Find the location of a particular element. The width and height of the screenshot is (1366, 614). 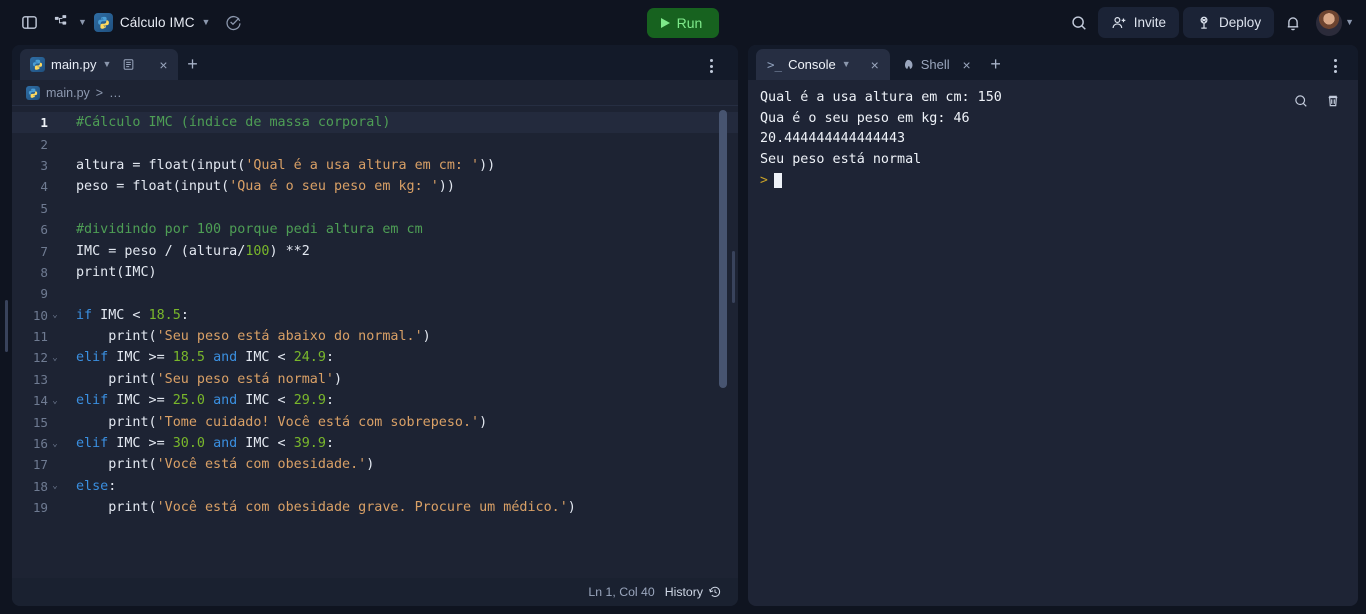

console-search-icon is located at coordinates (1301, 101).